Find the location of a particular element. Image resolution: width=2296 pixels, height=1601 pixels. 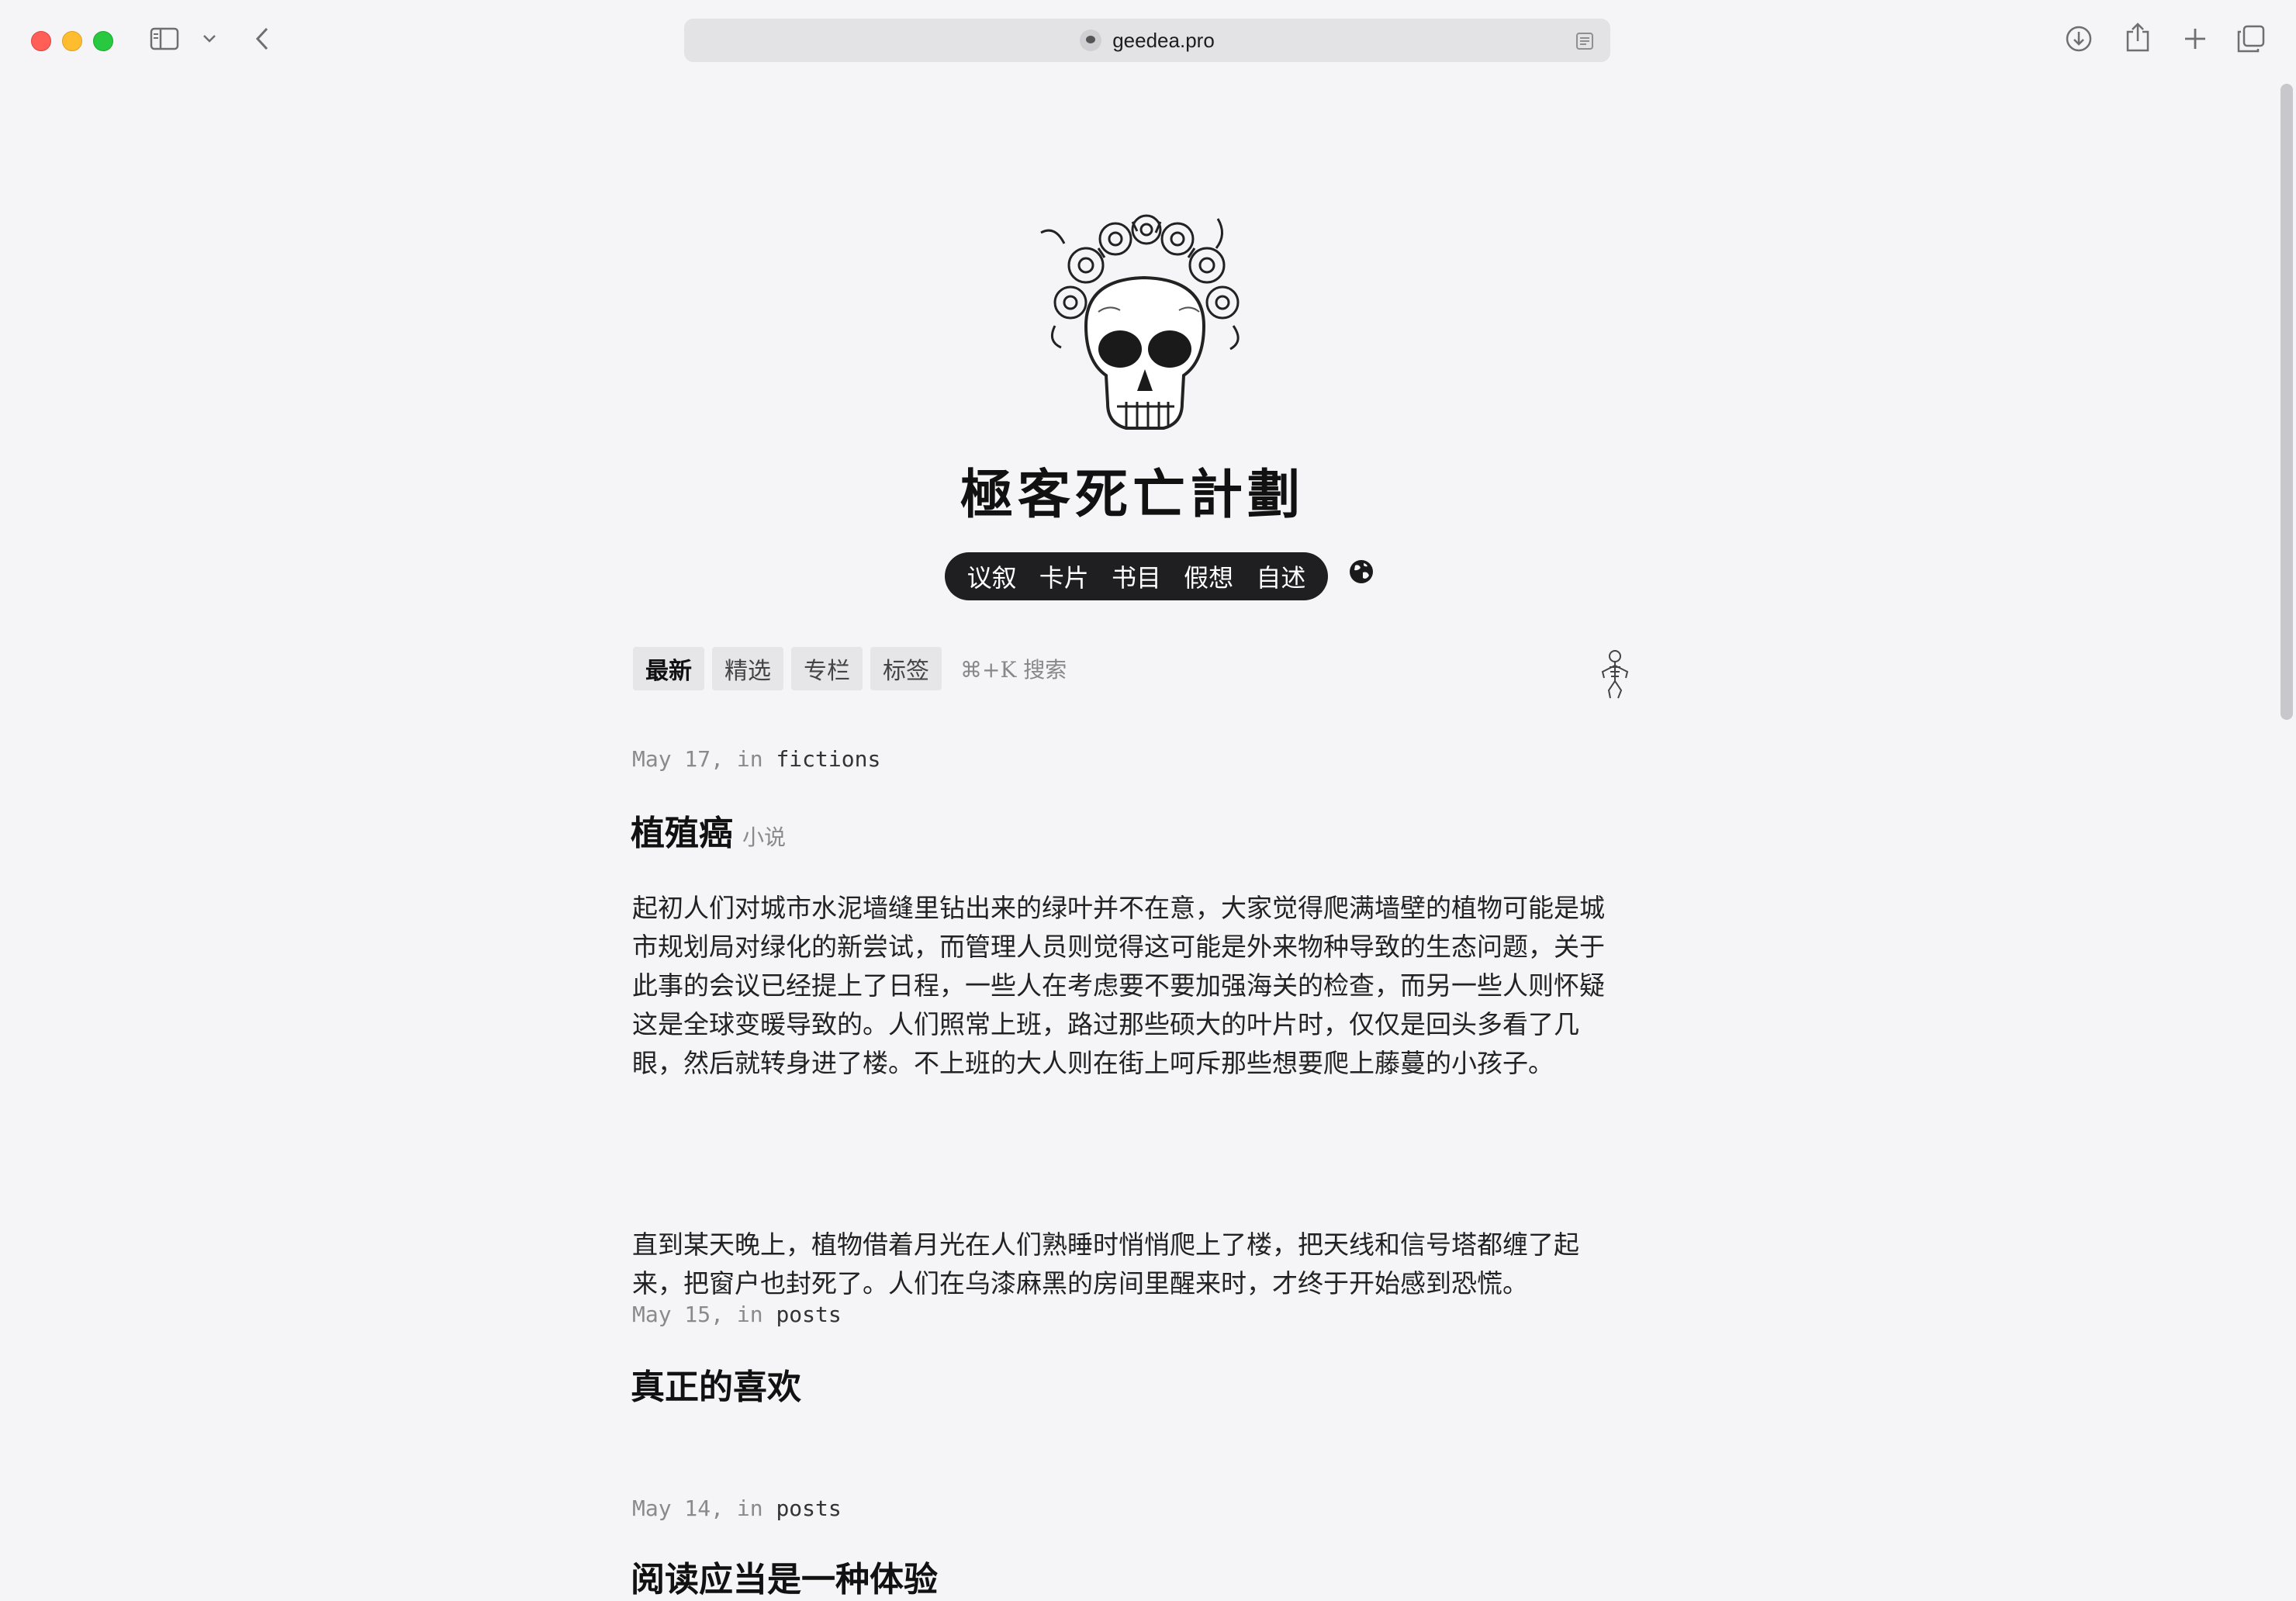

new-tab-icon is located at coordinates (2195, 39).